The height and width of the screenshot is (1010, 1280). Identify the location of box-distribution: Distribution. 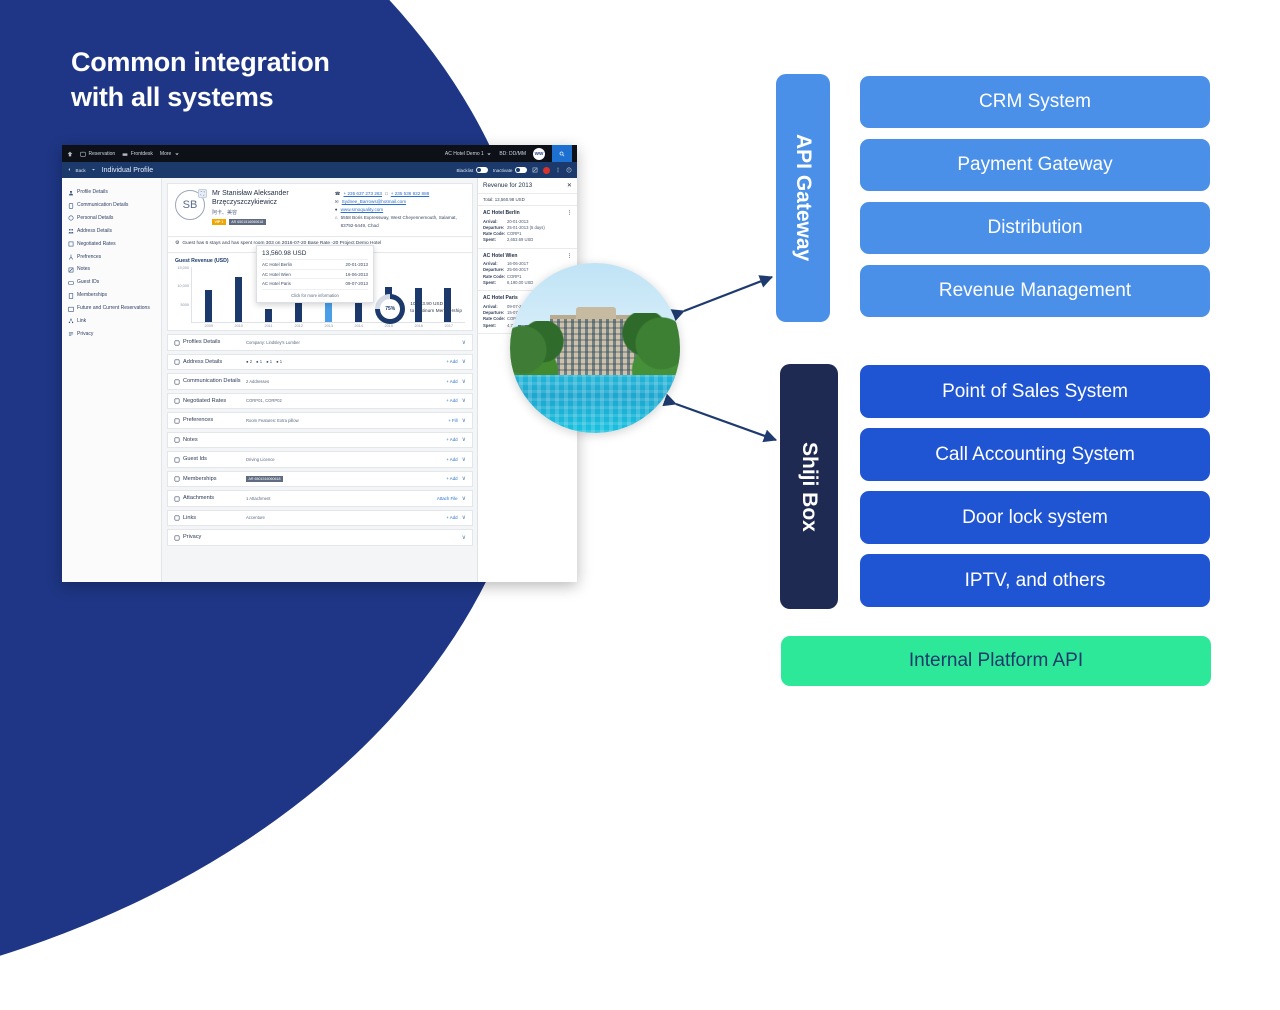
(1035, 228).